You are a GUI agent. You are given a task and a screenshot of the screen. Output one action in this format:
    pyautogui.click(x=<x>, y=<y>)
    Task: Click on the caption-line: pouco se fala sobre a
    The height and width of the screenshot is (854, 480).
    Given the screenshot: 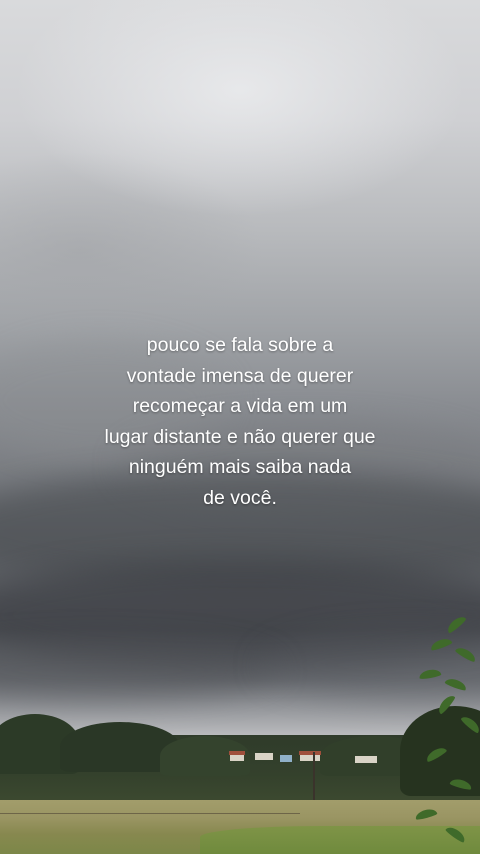 What is the action you would take?
    pyautogui.click(x=240, y=345)
    